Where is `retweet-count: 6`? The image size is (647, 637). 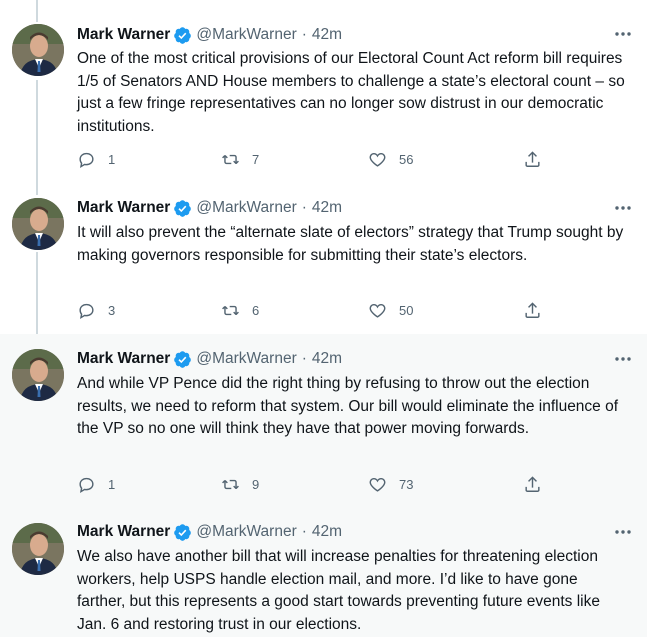 retweet-count: 6 is located at coordinates (256, 310).